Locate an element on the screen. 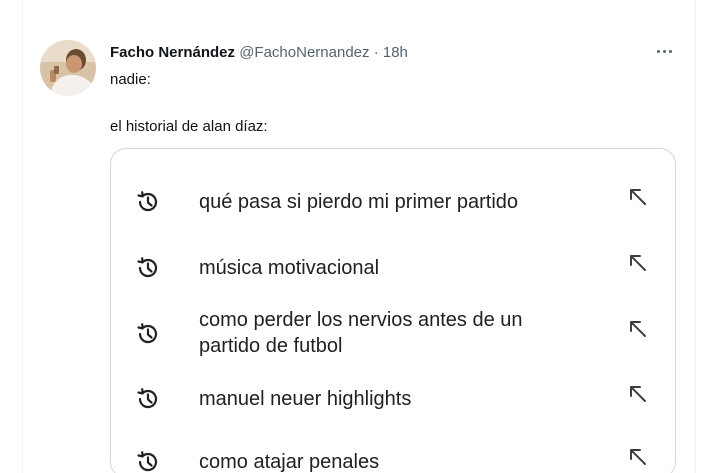 The height and width of the screenshot is (473, 712). author-handle: @FachoNernandez is located at coordinates (304, 52).